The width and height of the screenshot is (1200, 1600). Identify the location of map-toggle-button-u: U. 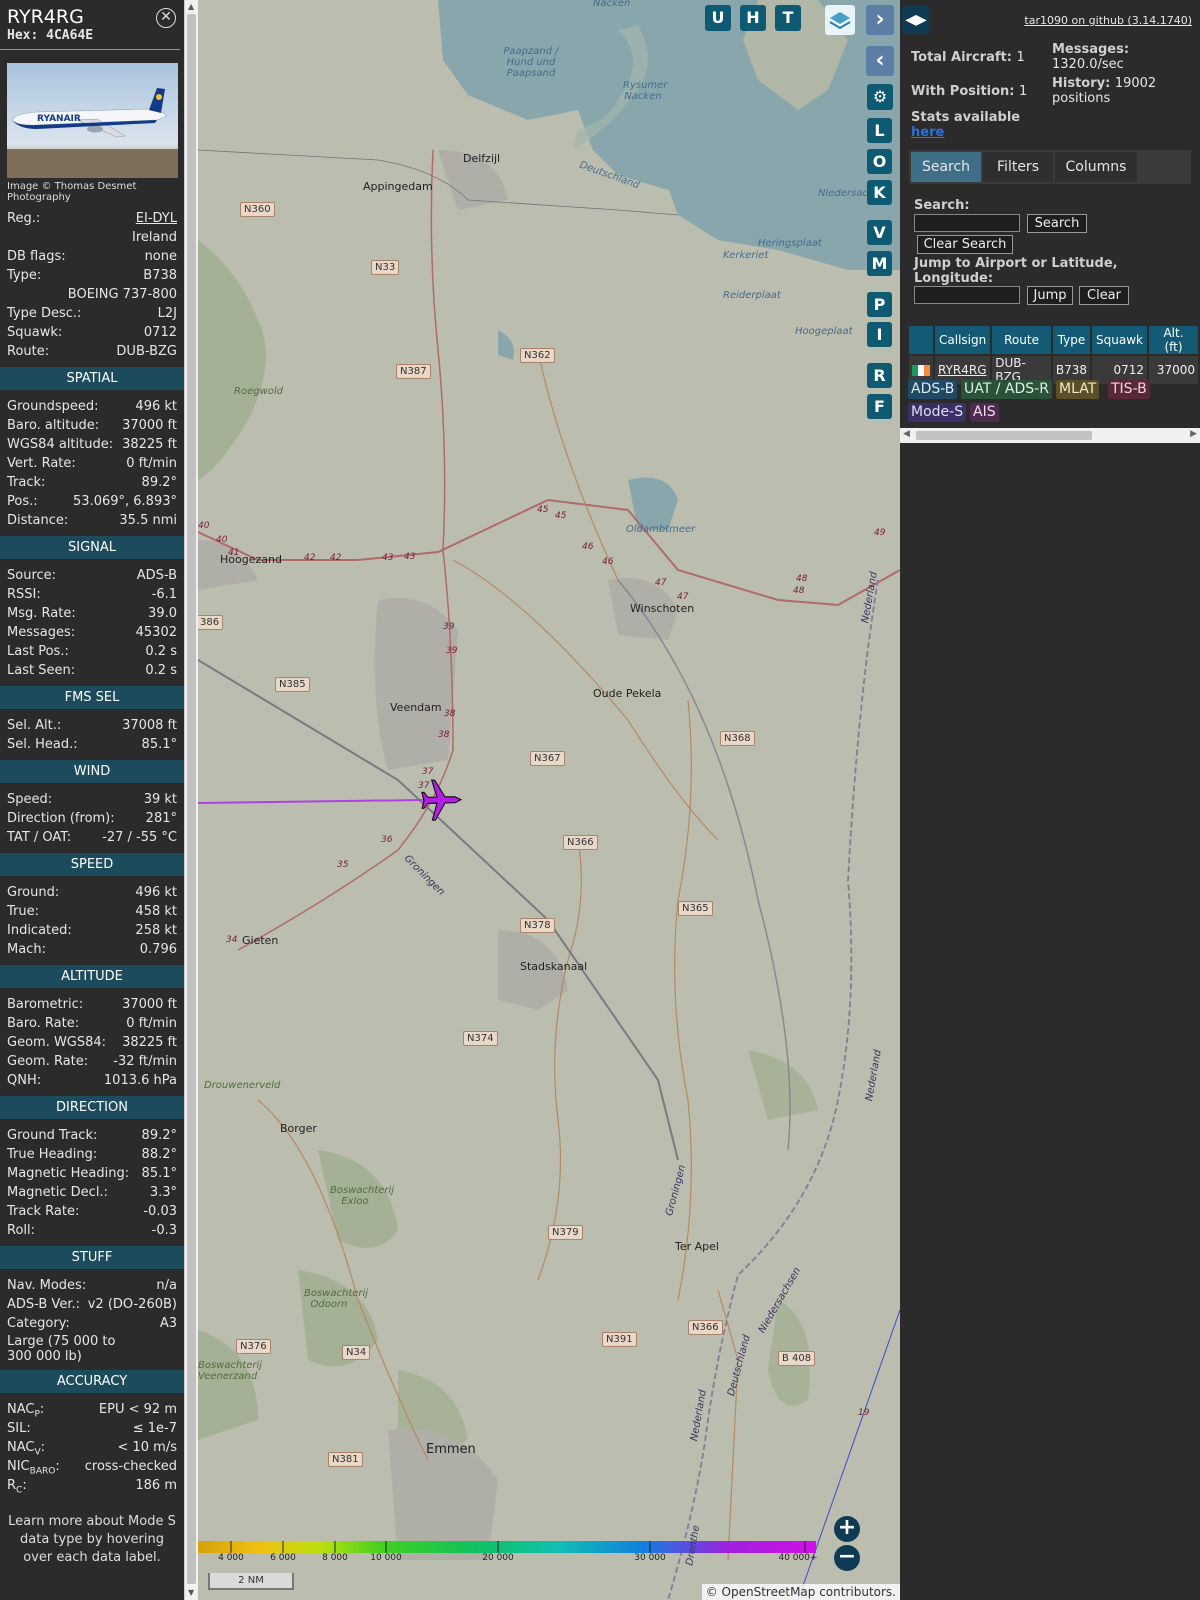
(718, 18).